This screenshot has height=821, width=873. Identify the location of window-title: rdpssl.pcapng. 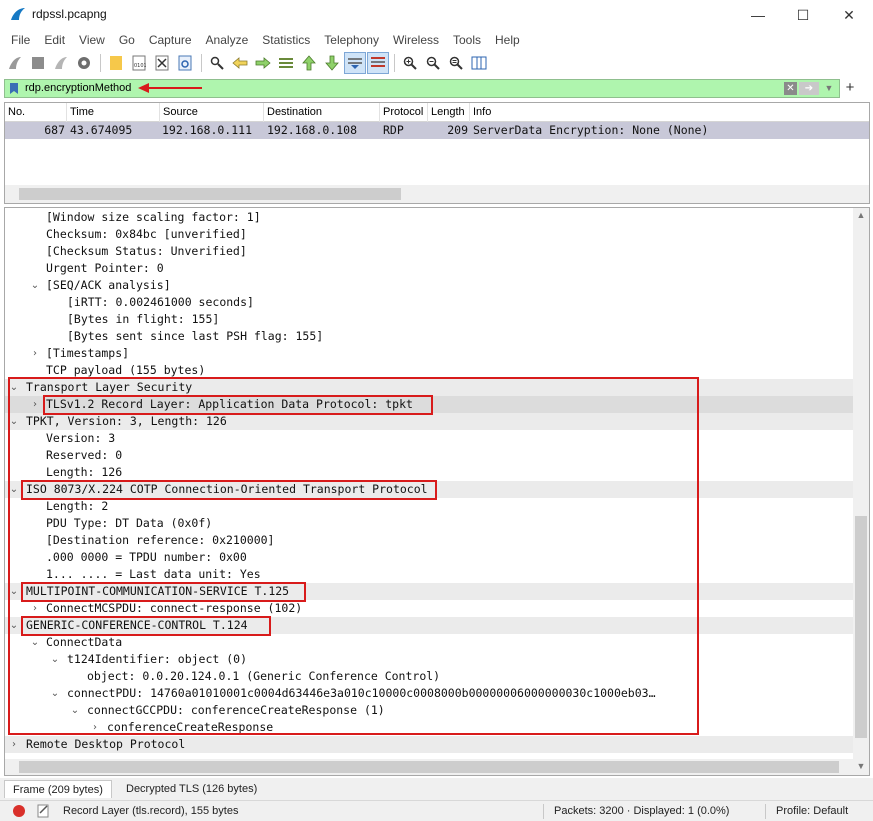
(69, 14).